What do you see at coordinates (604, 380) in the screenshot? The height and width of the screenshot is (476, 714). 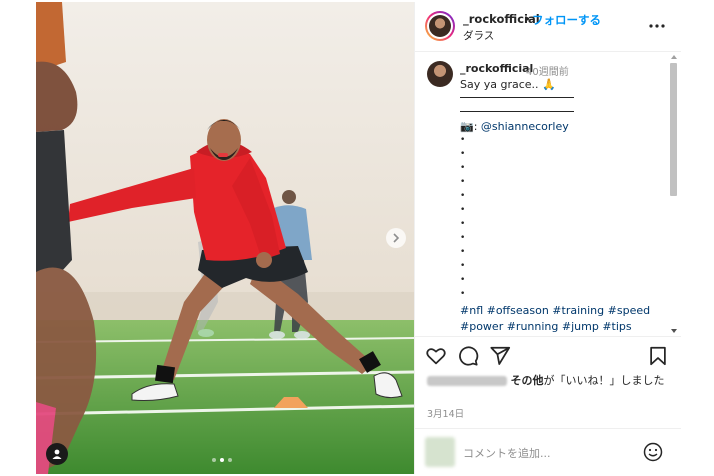 I see `likes-text: が「いいね！」しました` at bounding box center [604, 380].